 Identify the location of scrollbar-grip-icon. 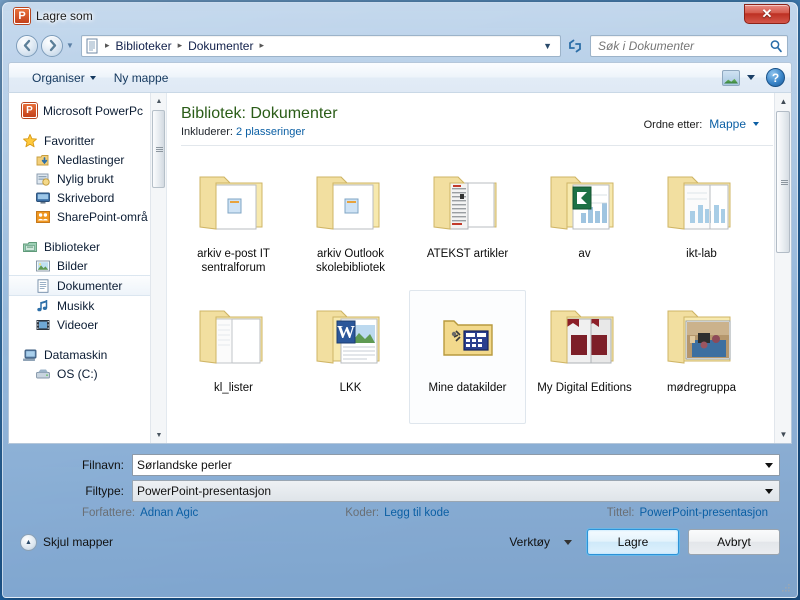
(159, 149).